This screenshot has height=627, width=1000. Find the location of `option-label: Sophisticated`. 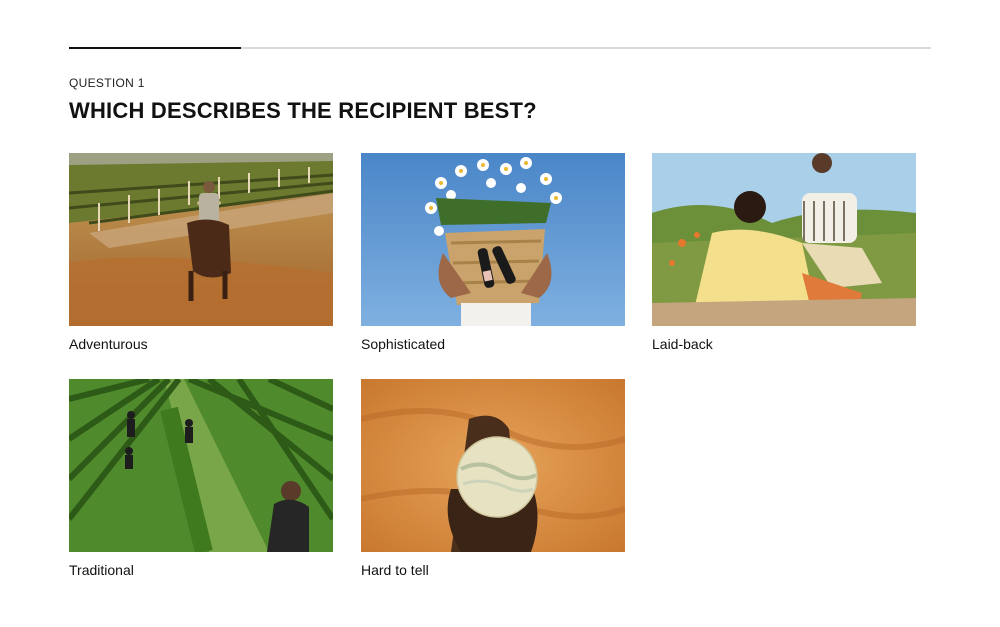

option-label: Sophisticated is located at coordinates (403, 344).